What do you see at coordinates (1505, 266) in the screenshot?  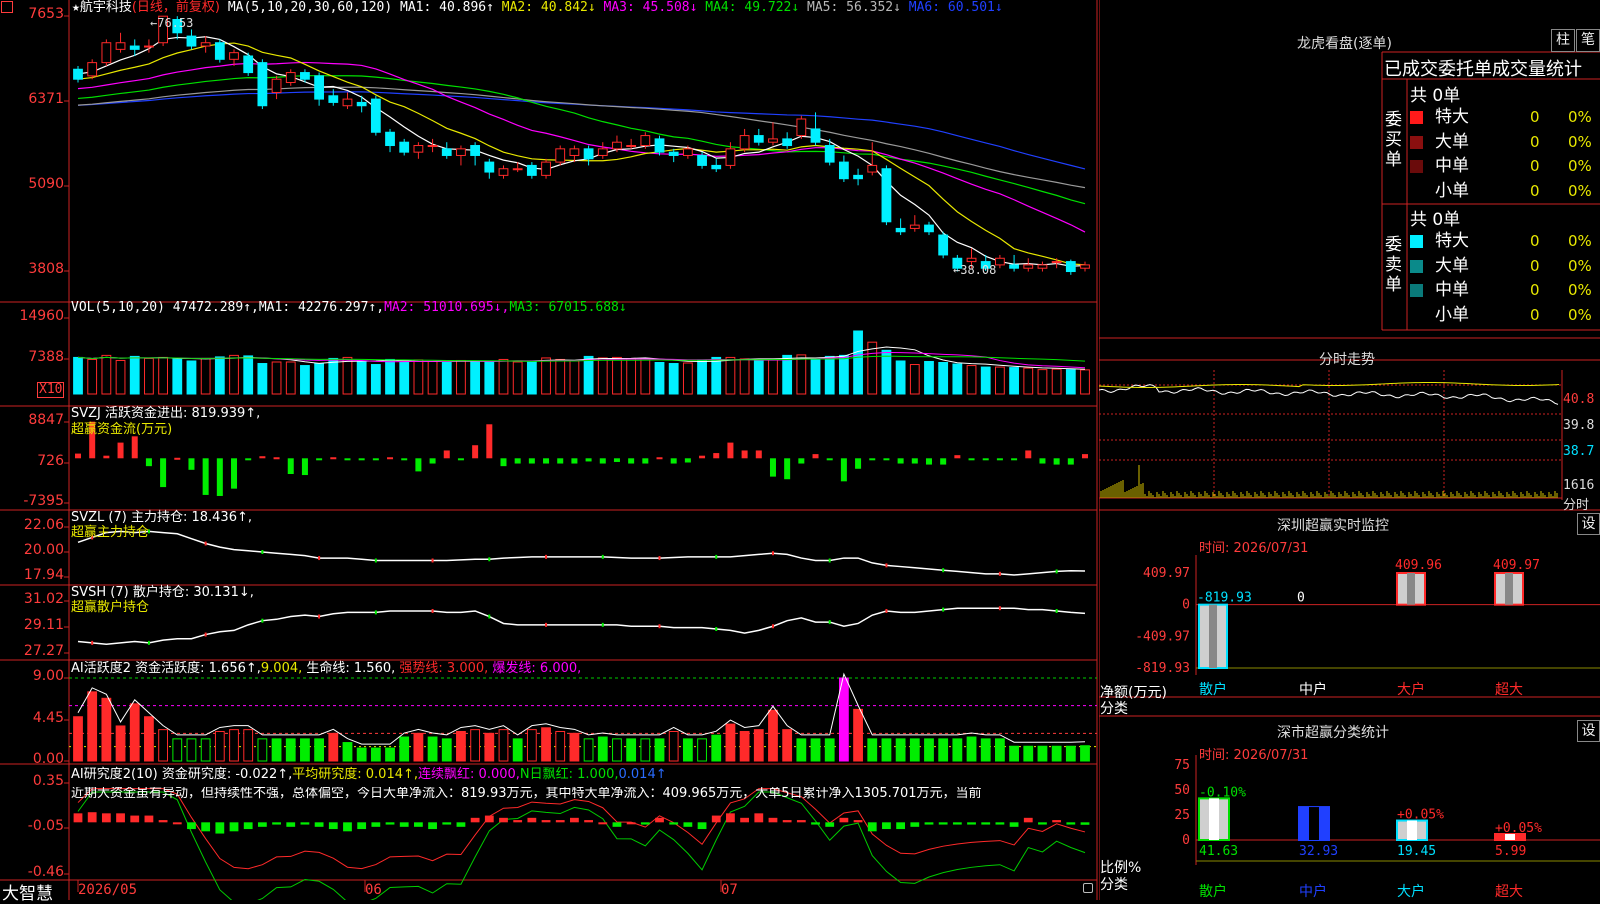 I see `sell-row: 大单 0 0%` at bounding box center [1505, 266].